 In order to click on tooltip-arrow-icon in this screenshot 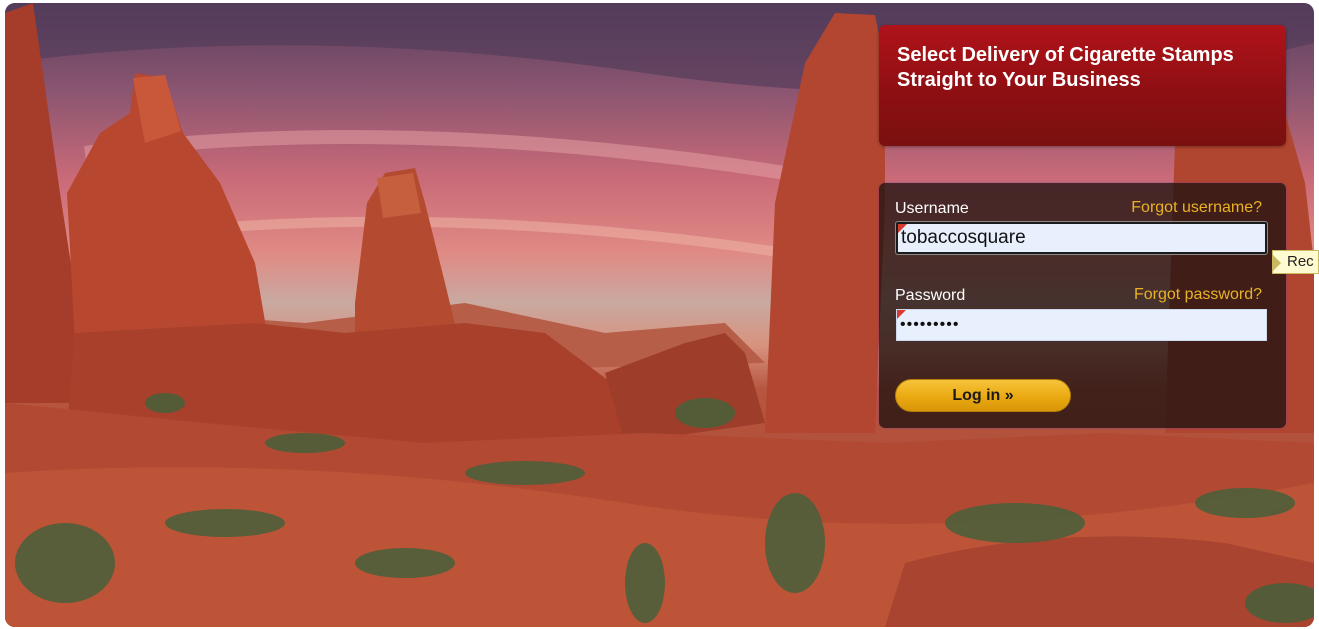, I will do `click(1277, 263)`.